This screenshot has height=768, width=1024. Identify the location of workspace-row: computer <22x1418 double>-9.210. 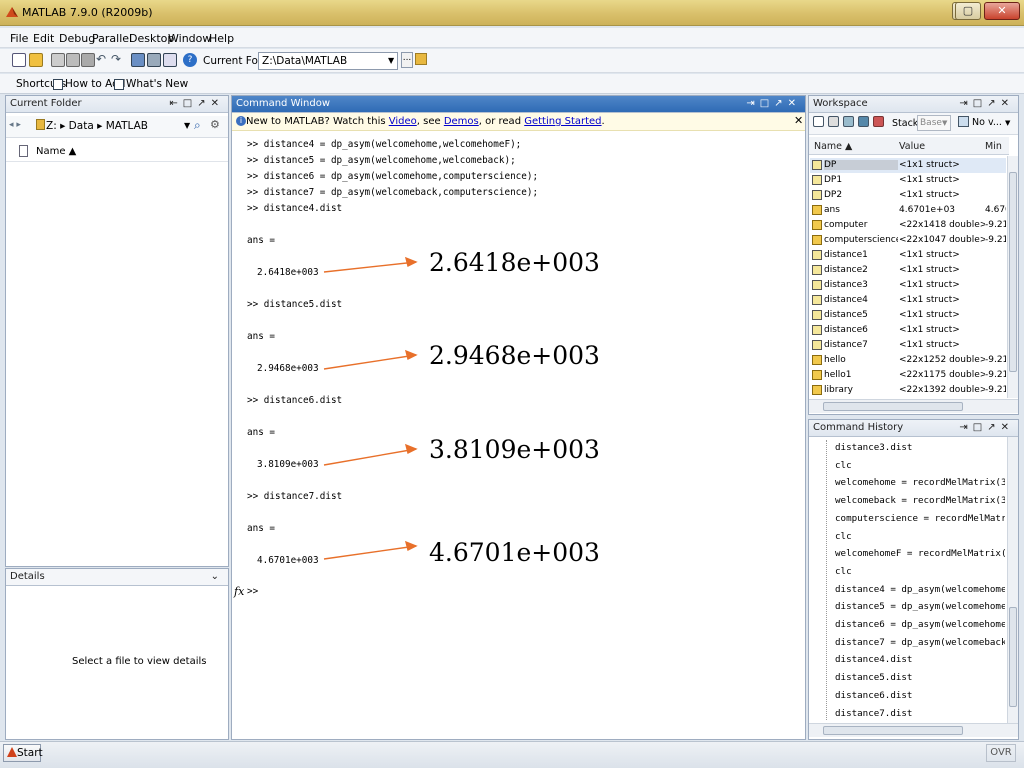
(908, 225).